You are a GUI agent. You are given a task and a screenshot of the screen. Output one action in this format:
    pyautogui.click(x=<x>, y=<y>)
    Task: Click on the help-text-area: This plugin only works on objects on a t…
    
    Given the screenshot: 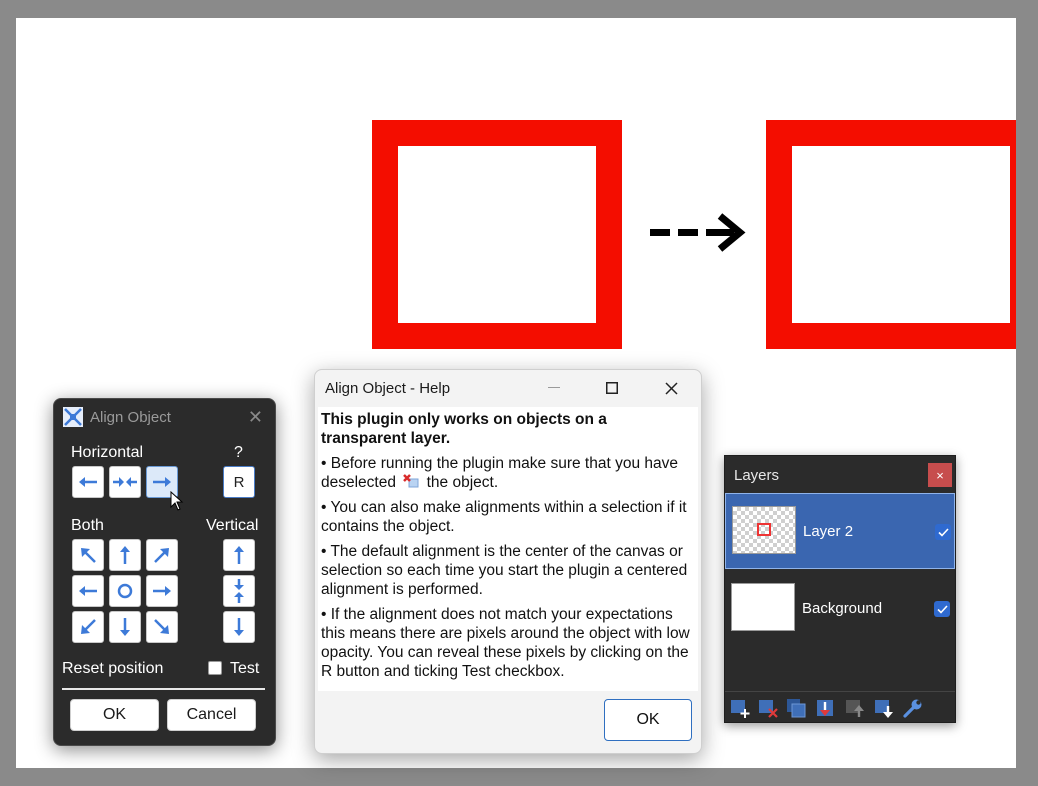 What is the action you would take?
    pyautogui.click(x=508, y=549)
    